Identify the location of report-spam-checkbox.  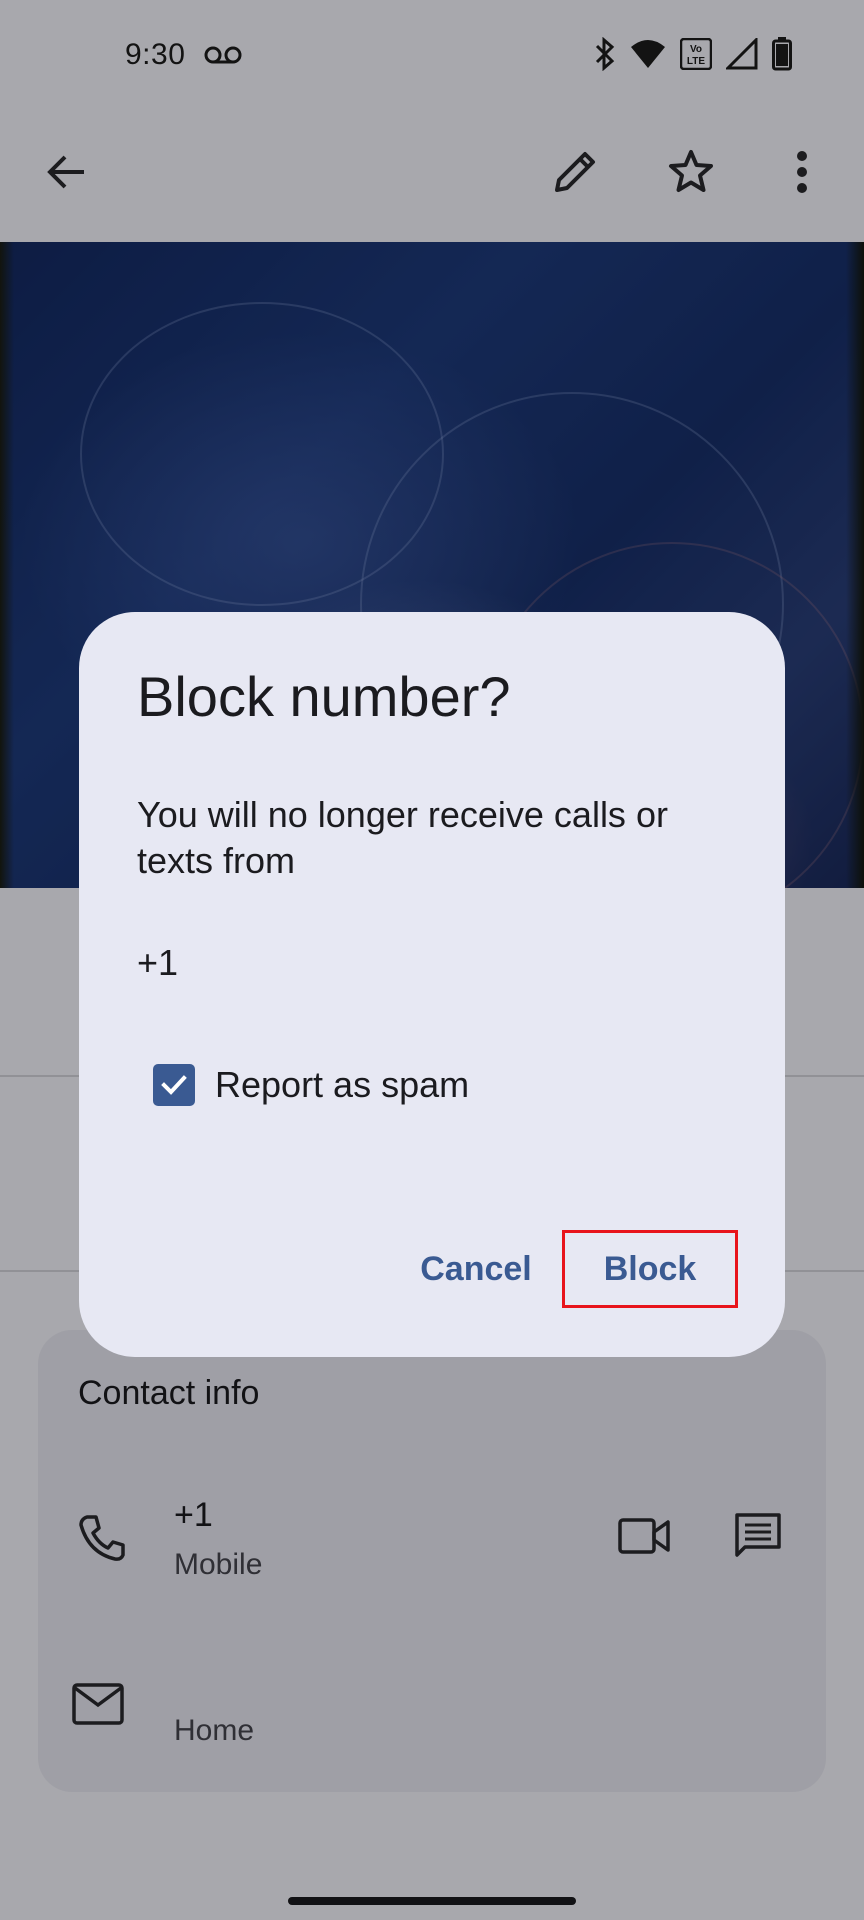
(174, 1085).